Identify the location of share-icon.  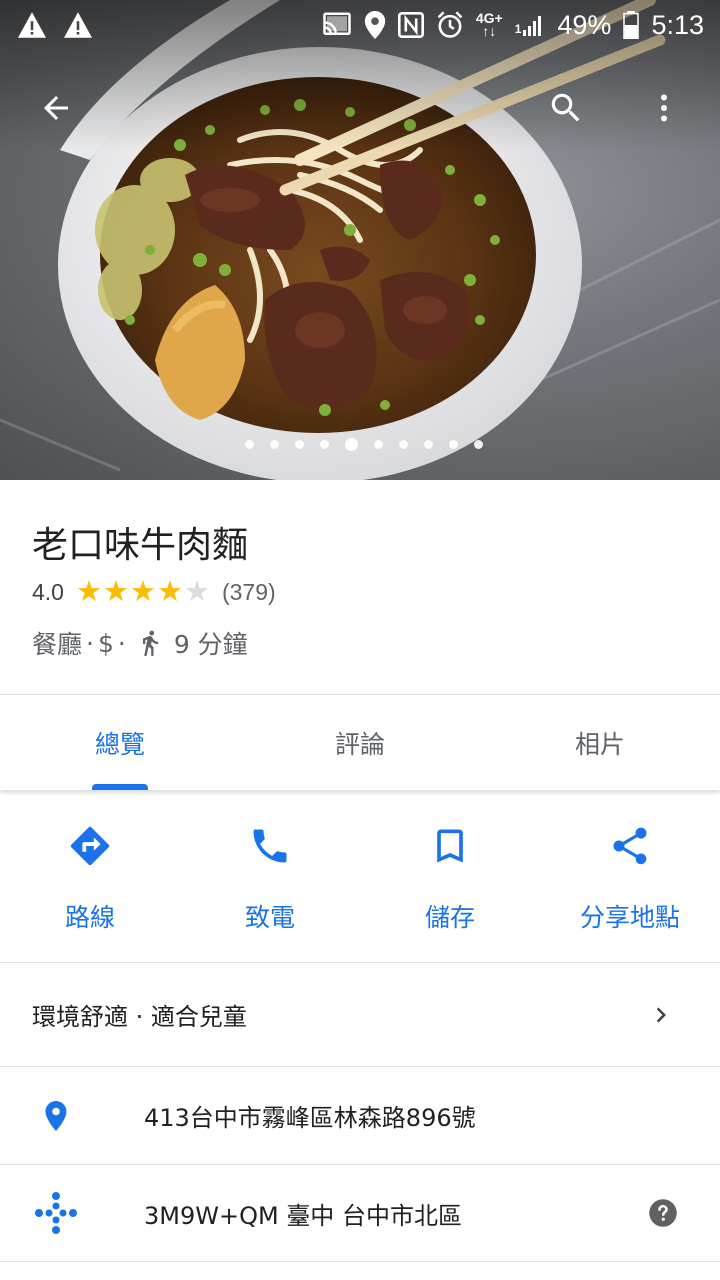
(630, 846).